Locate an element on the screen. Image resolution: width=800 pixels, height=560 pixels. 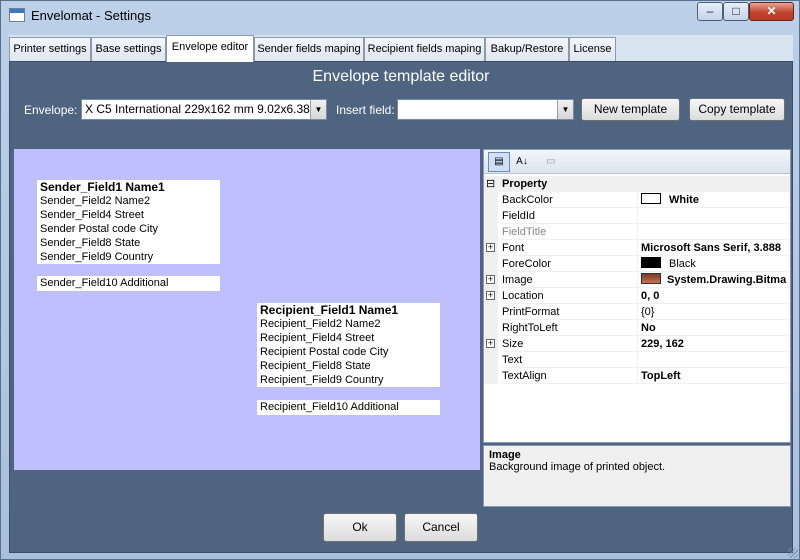
property-name: Image is located at coordinates (569, 280).